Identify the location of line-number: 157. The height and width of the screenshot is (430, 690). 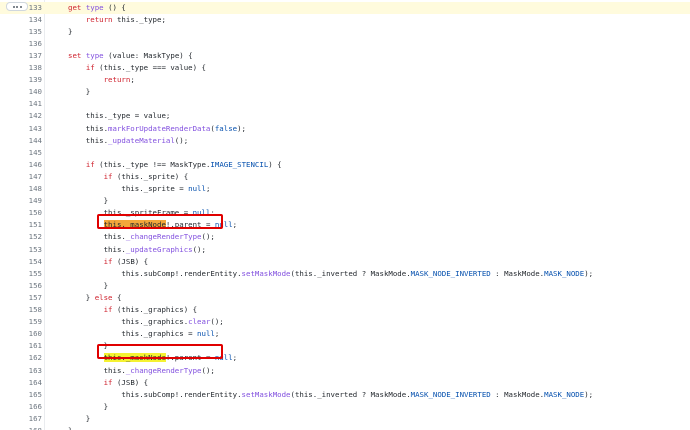
(21, 298).